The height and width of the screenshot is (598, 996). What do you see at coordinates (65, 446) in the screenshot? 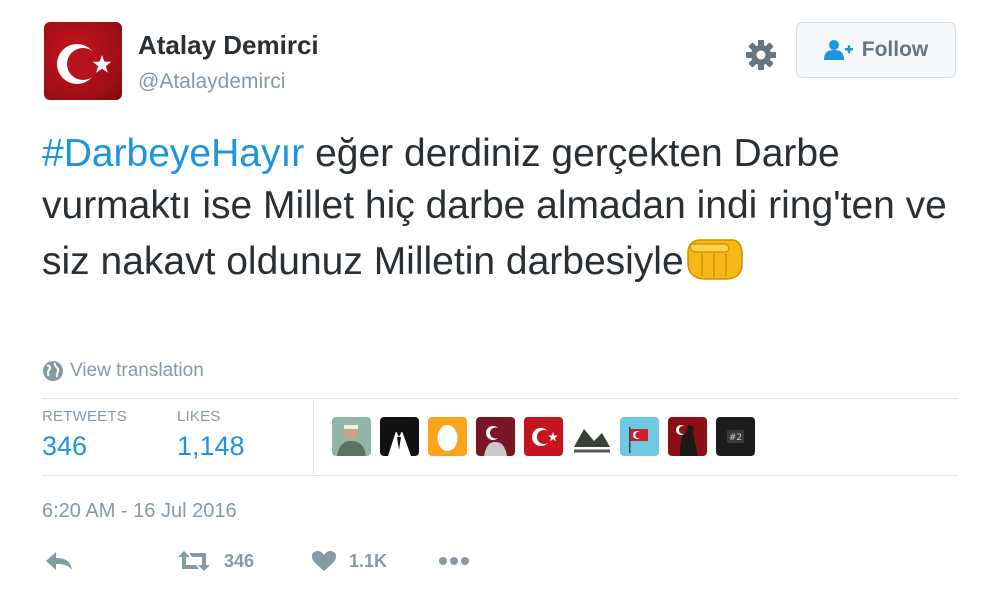
I see `retweets-value: 346` at bounding box center [65, 446].